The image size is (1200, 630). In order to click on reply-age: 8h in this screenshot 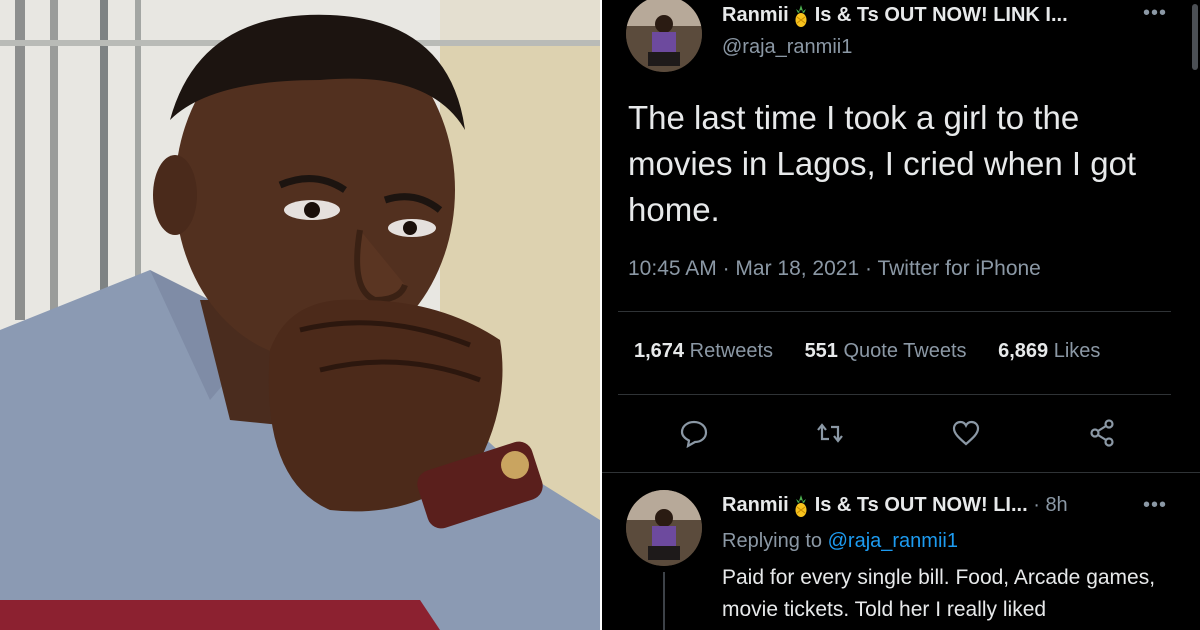, I will do `click(1056, 505)`.